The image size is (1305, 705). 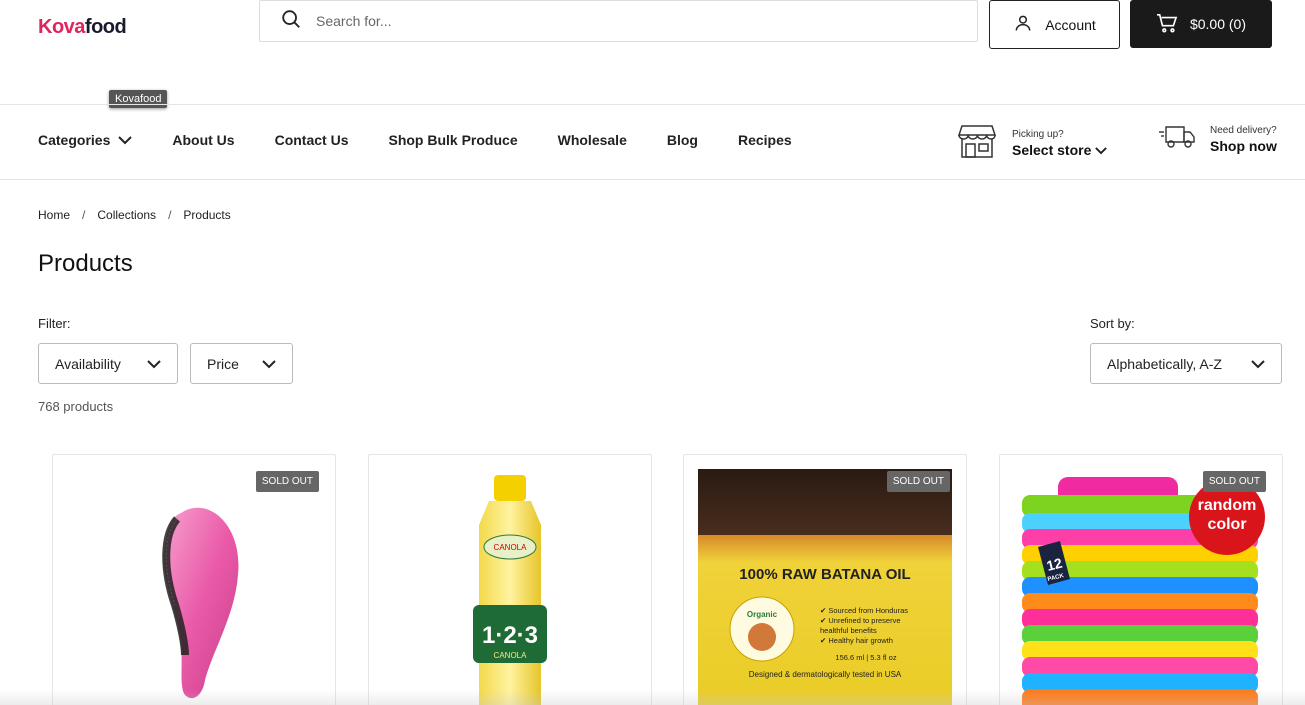 I want to click on sort-select: Alphabetically, A-Z, so click(x=1186, y=363).